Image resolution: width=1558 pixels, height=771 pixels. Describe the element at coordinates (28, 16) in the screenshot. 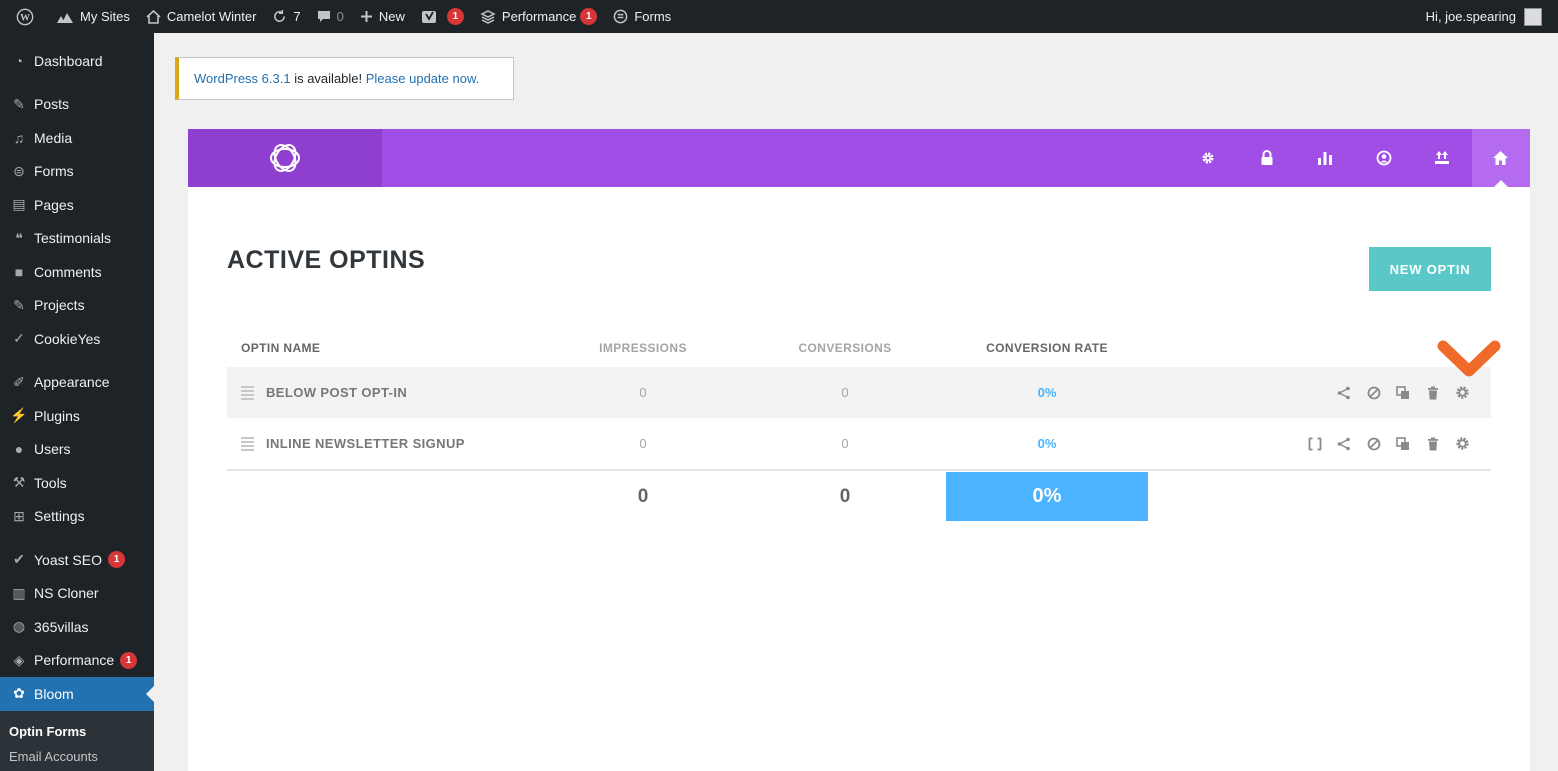

I see `wordpress-logo-menu: W` at that location.